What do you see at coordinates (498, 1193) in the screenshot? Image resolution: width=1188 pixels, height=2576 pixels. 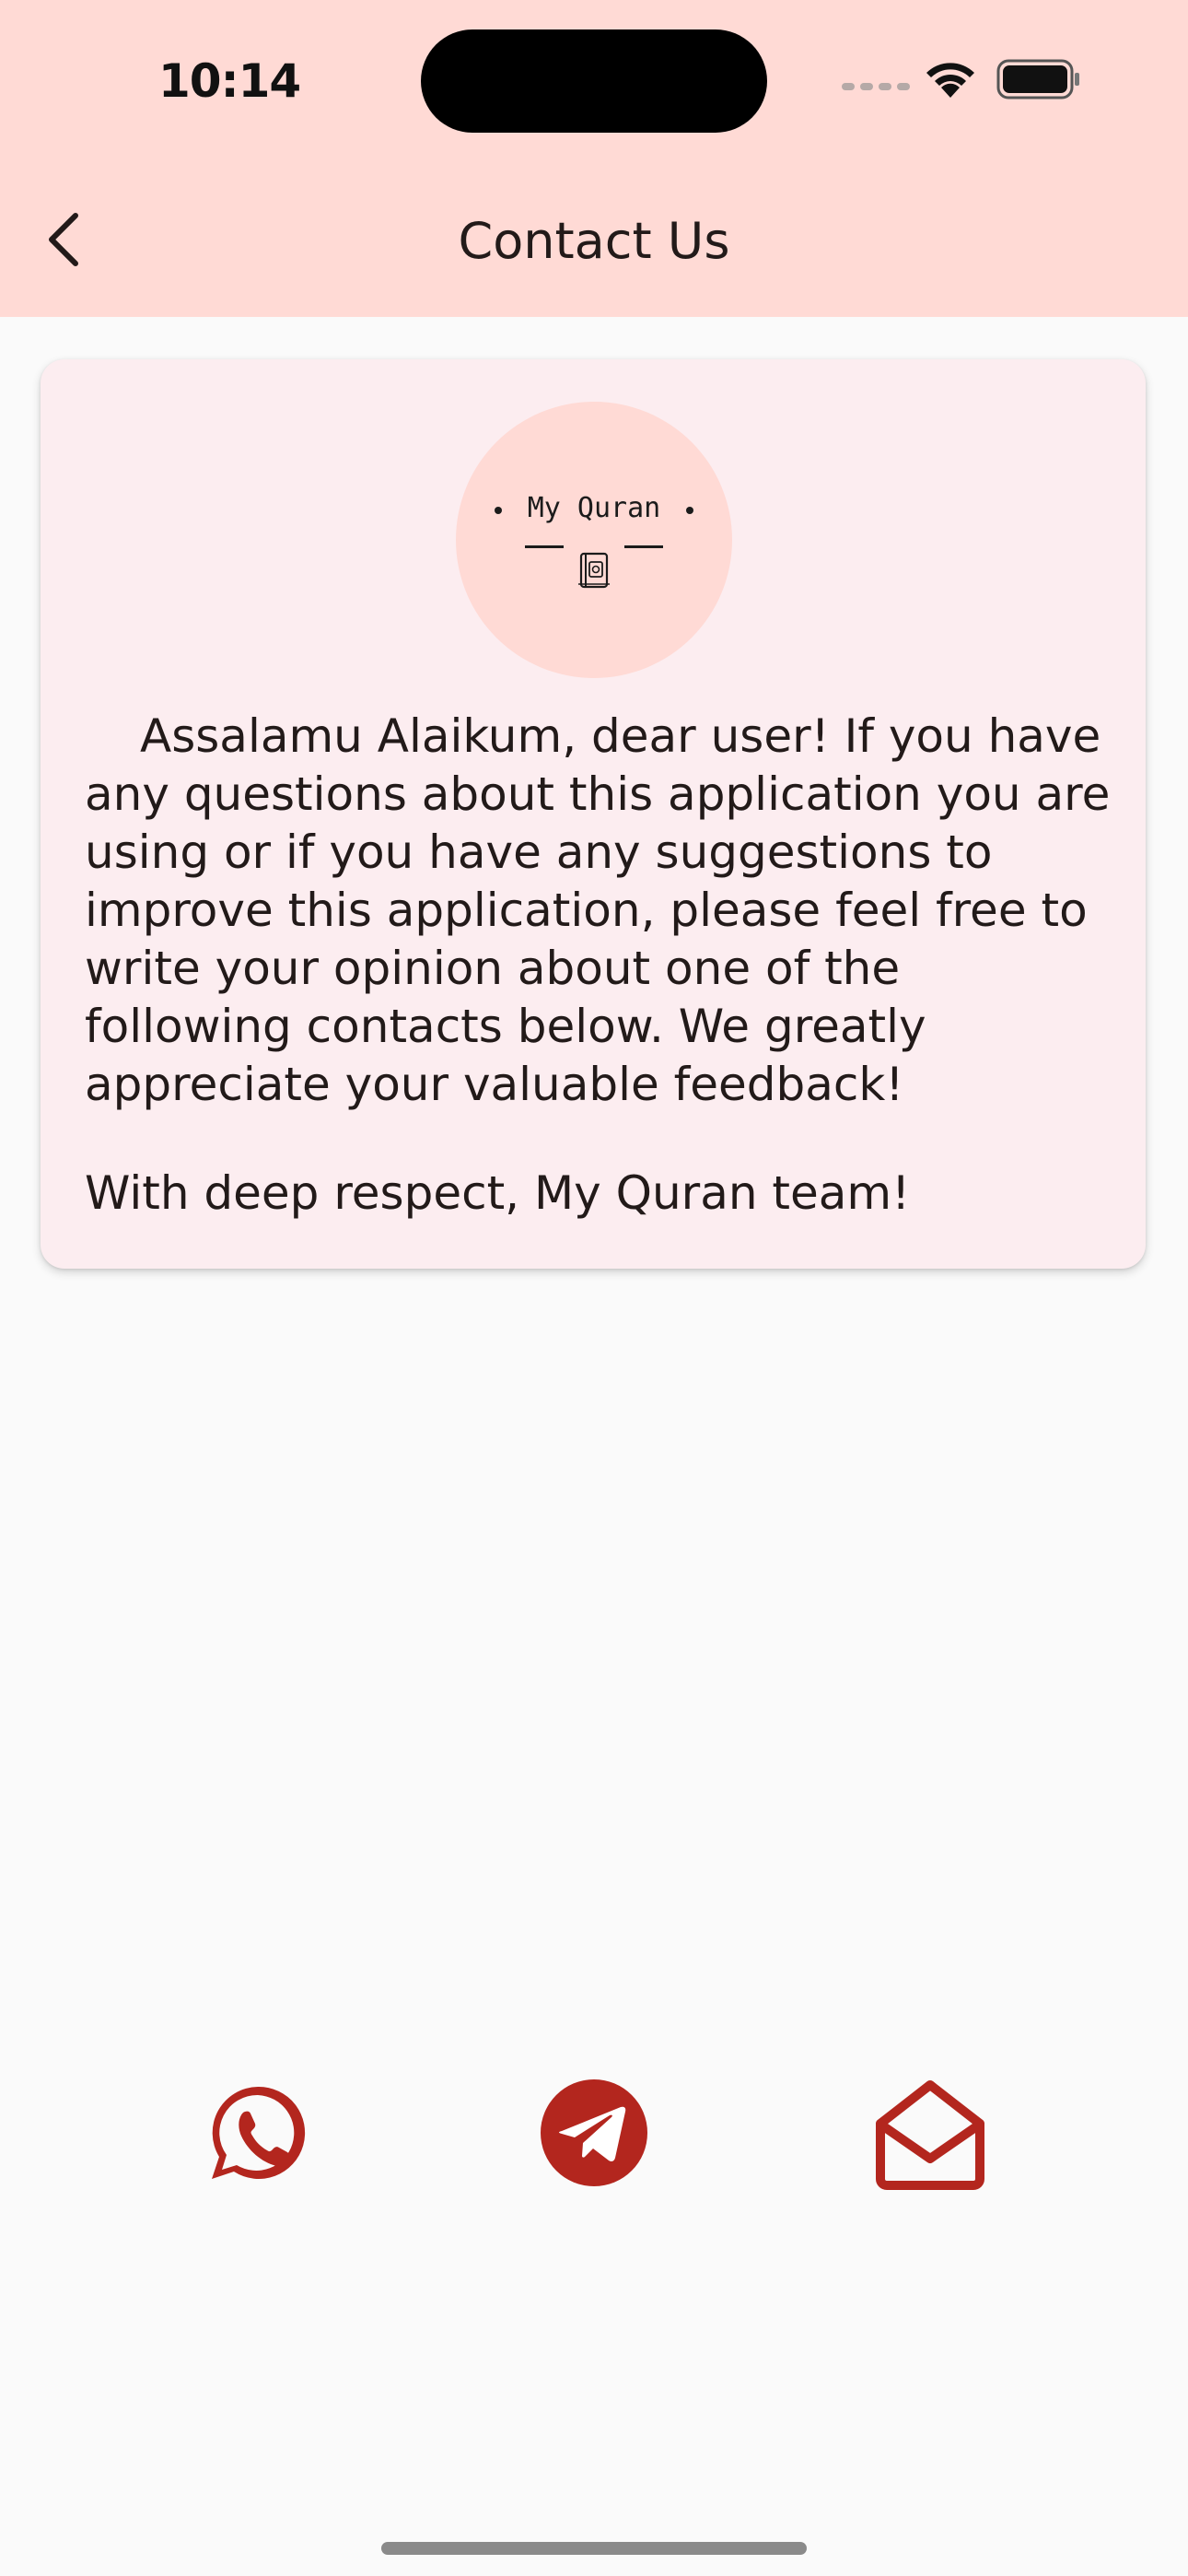 I see `signoff-text: With deep respect, My Quran team!` at bounding box center [498, 1193].